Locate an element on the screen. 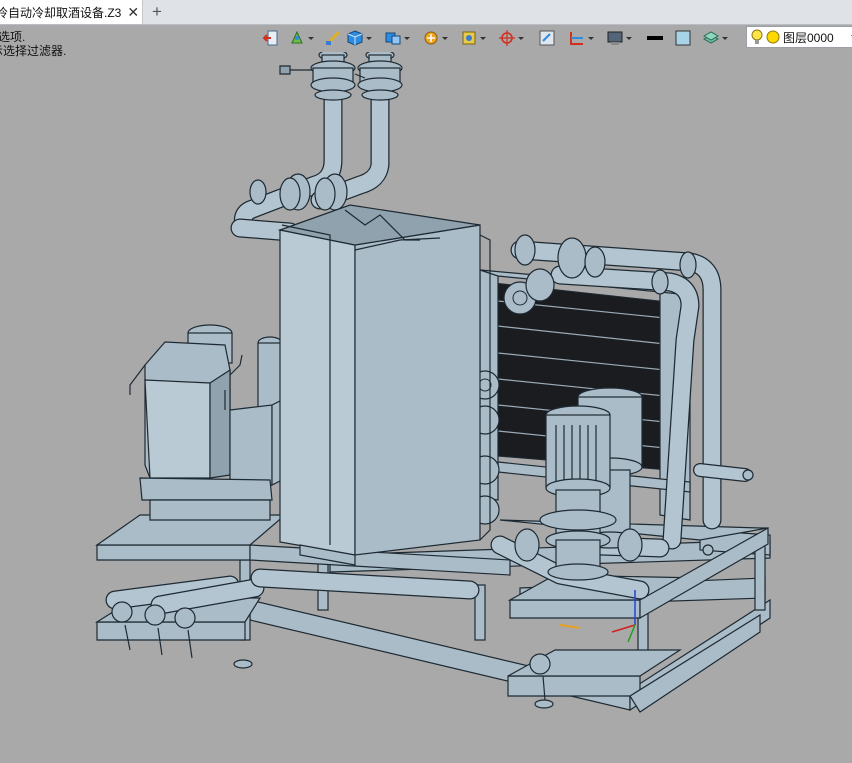  document-tab: 冷自动冷却取酒设备.Z3 ✕ is located at coordinates (71, 12).